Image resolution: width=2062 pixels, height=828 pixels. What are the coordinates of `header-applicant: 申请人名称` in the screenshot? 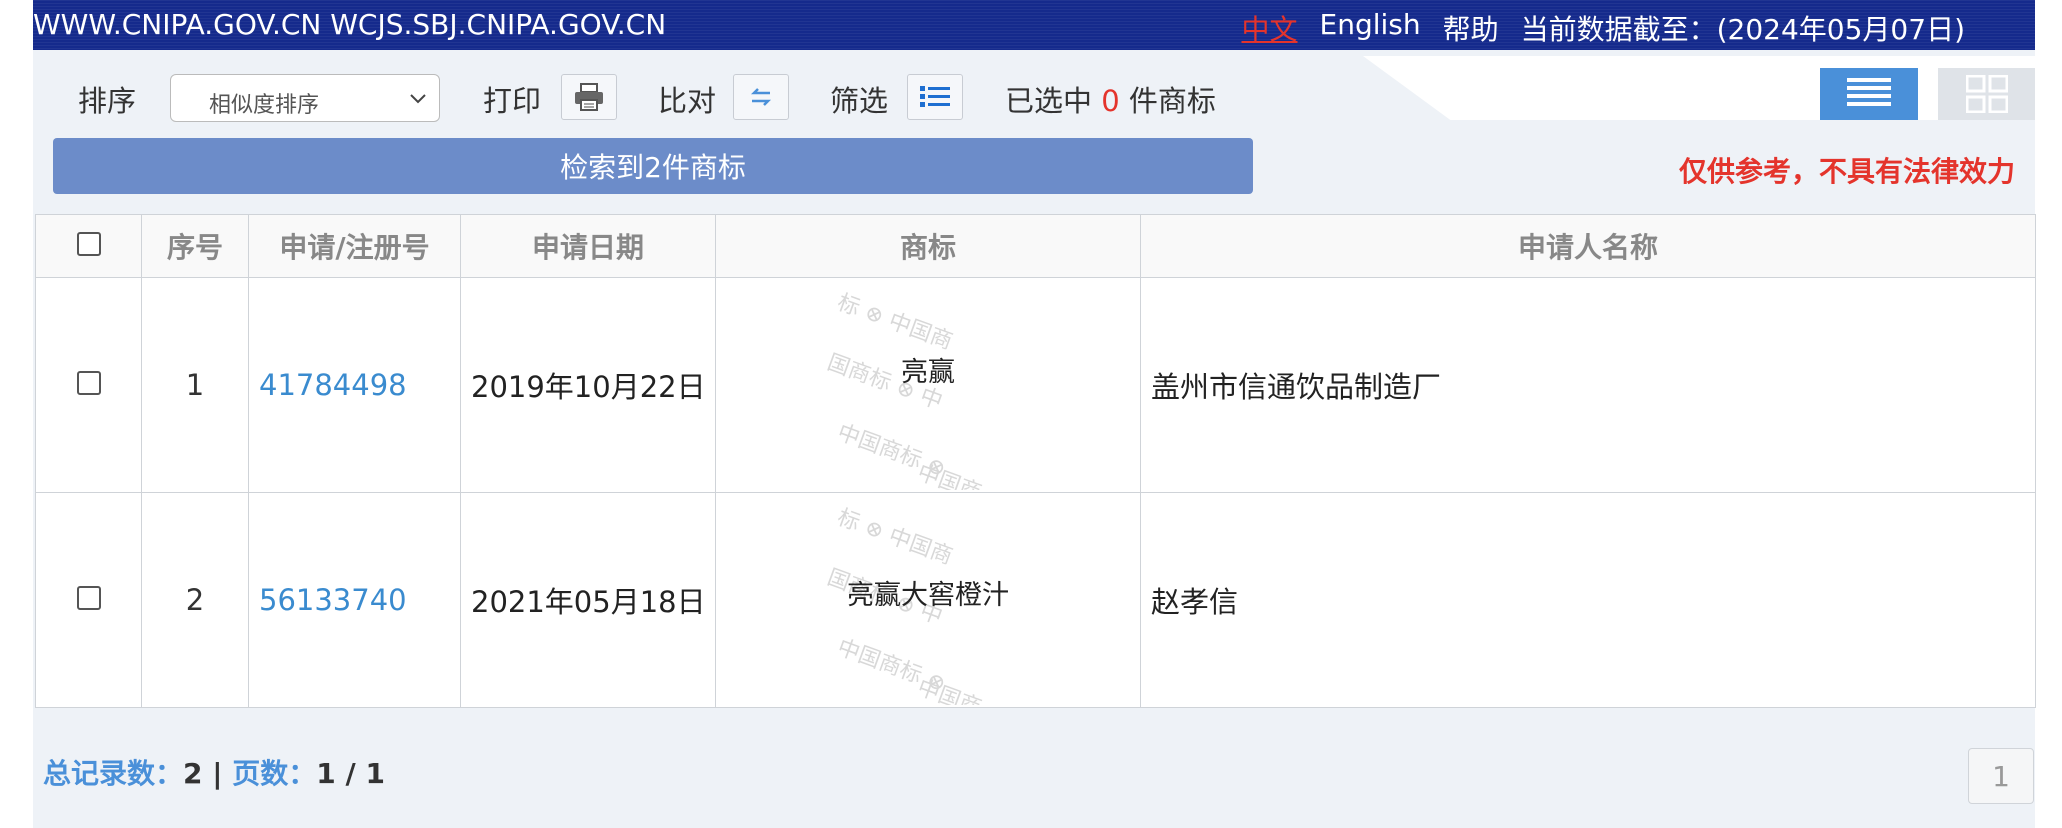 It's located at (1588, 246).